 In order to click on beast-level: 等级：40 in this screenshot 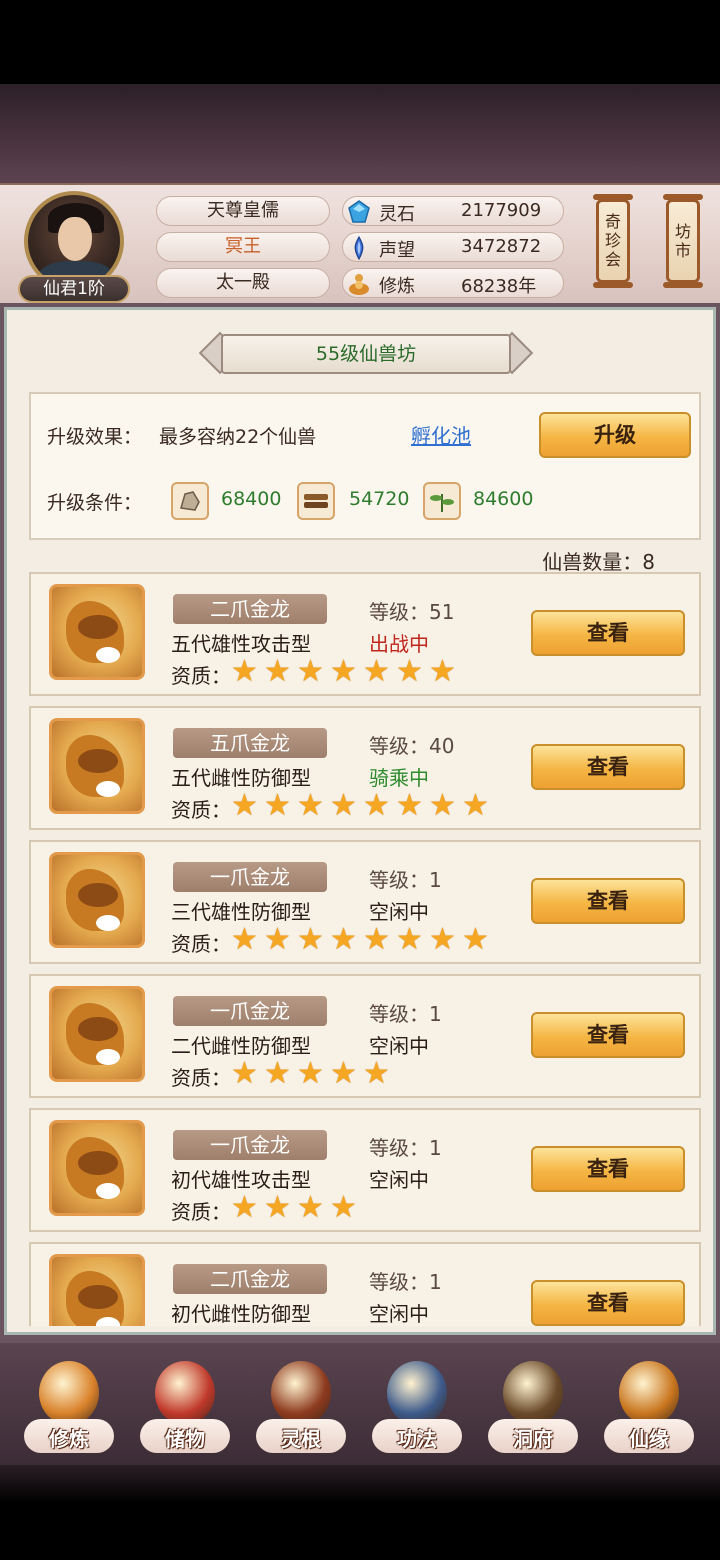, I will do `click(412, 746)`.